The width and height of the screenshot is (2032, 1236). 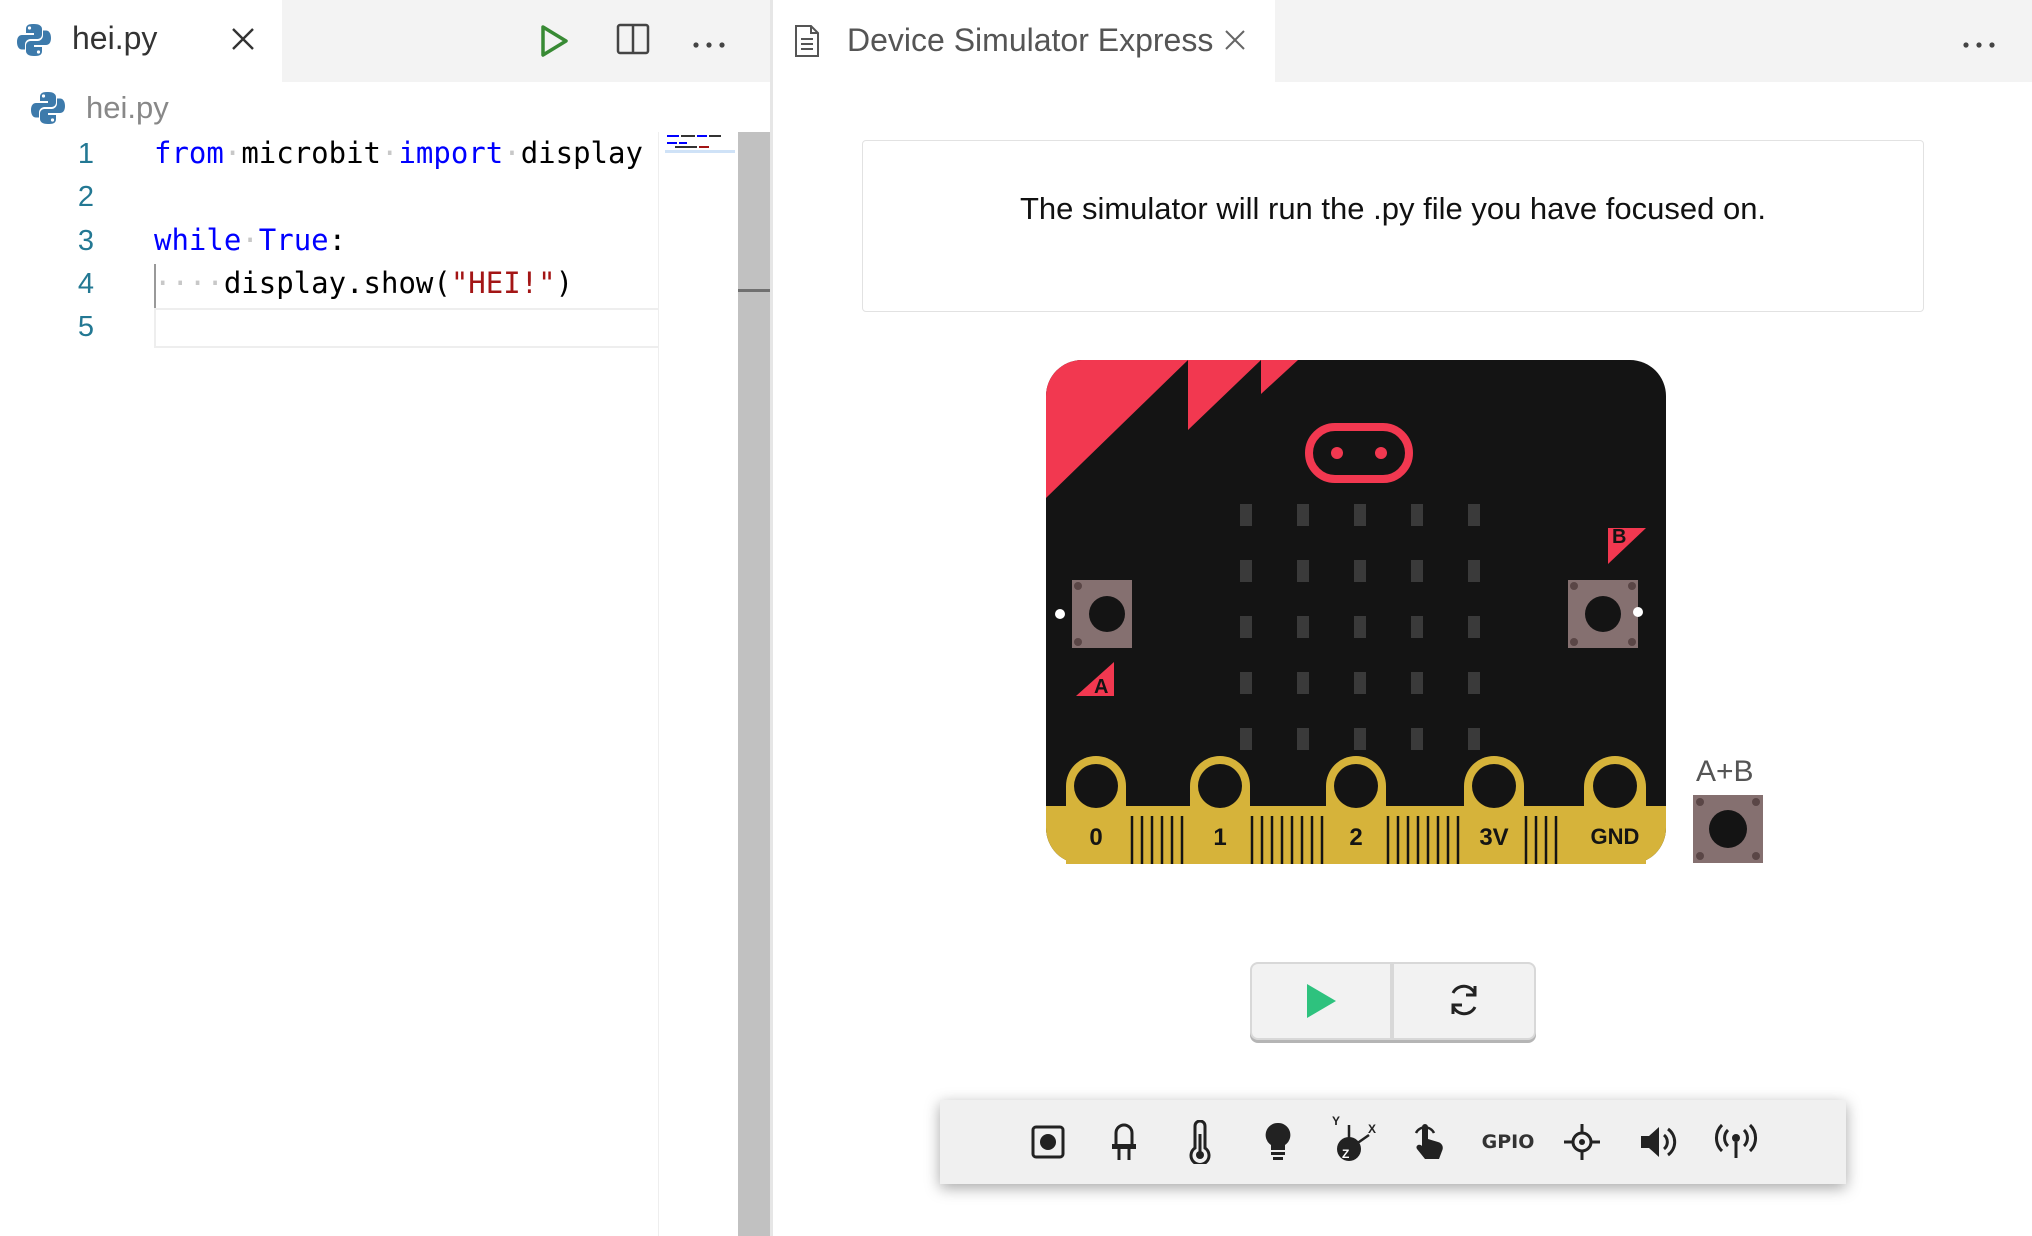 What do you see at coordinates (1494, 837) in the screenshot?
I see `pin-label: 3V` at bounding box center [1494, 837].